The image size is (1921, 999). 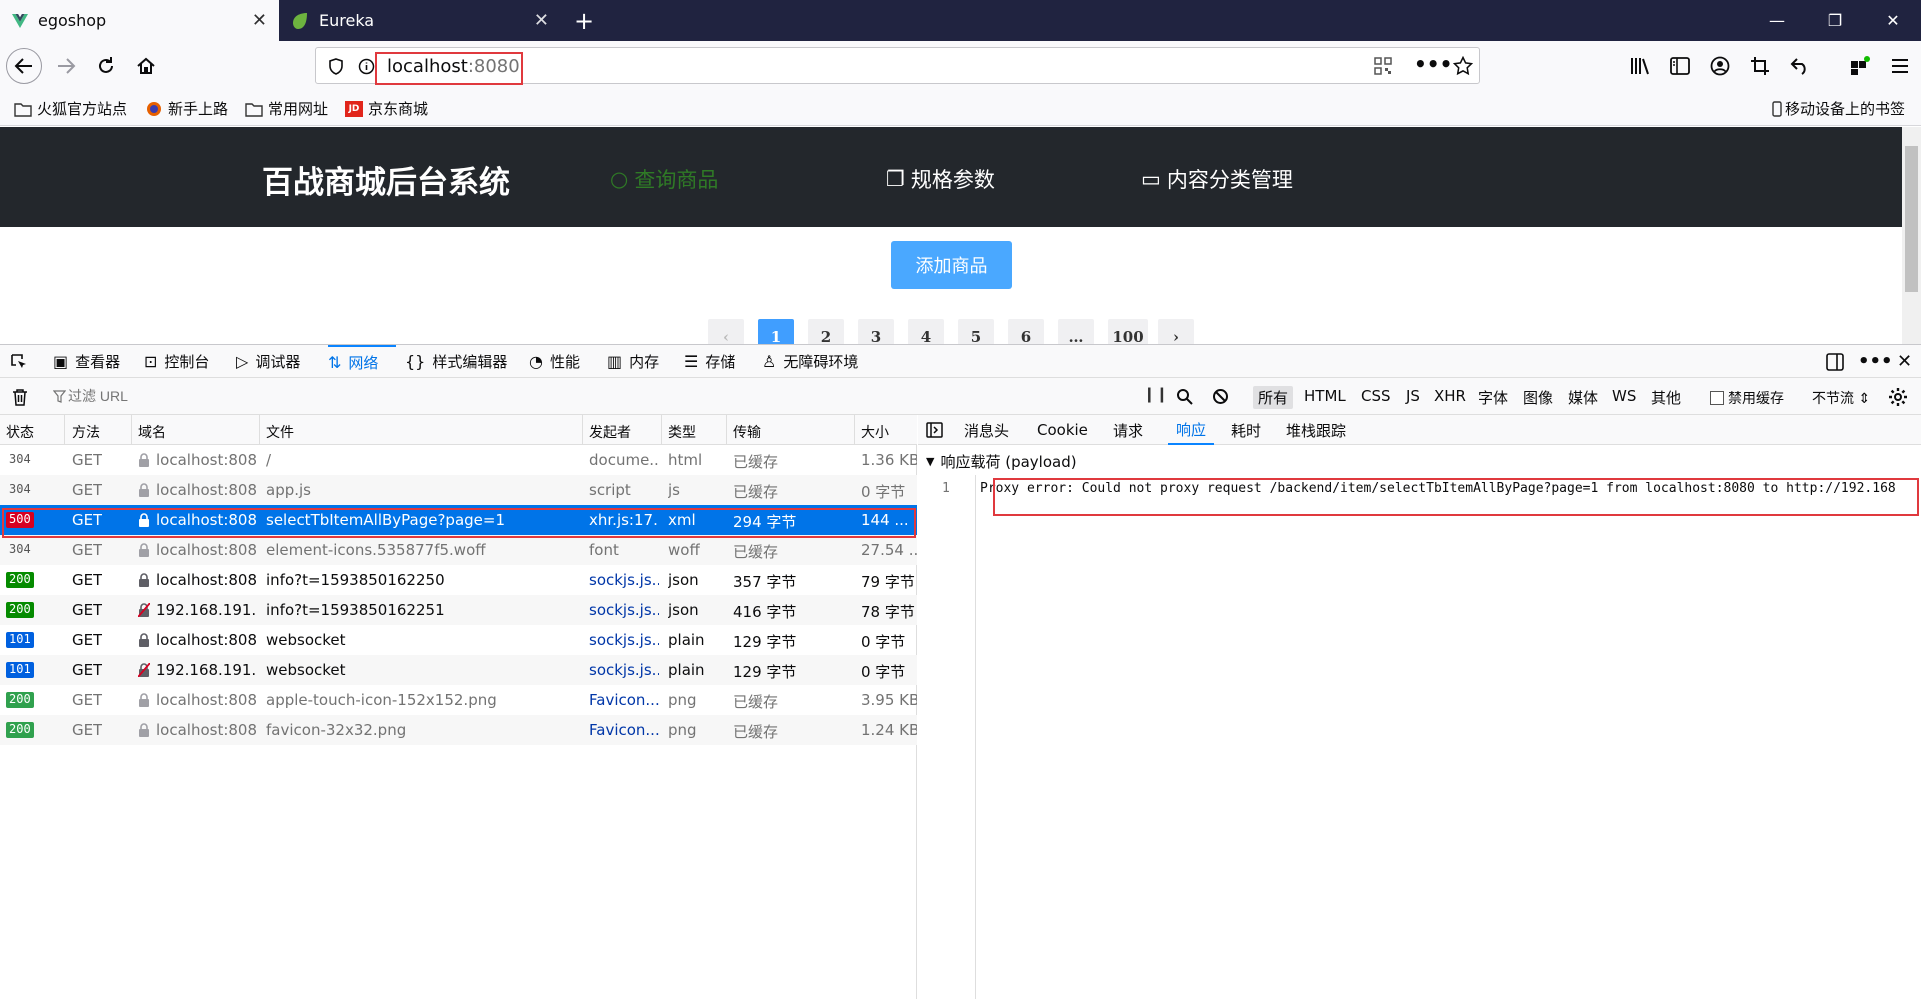 I want to click on prev-page-button: ‹, so click(x=726, y=331).